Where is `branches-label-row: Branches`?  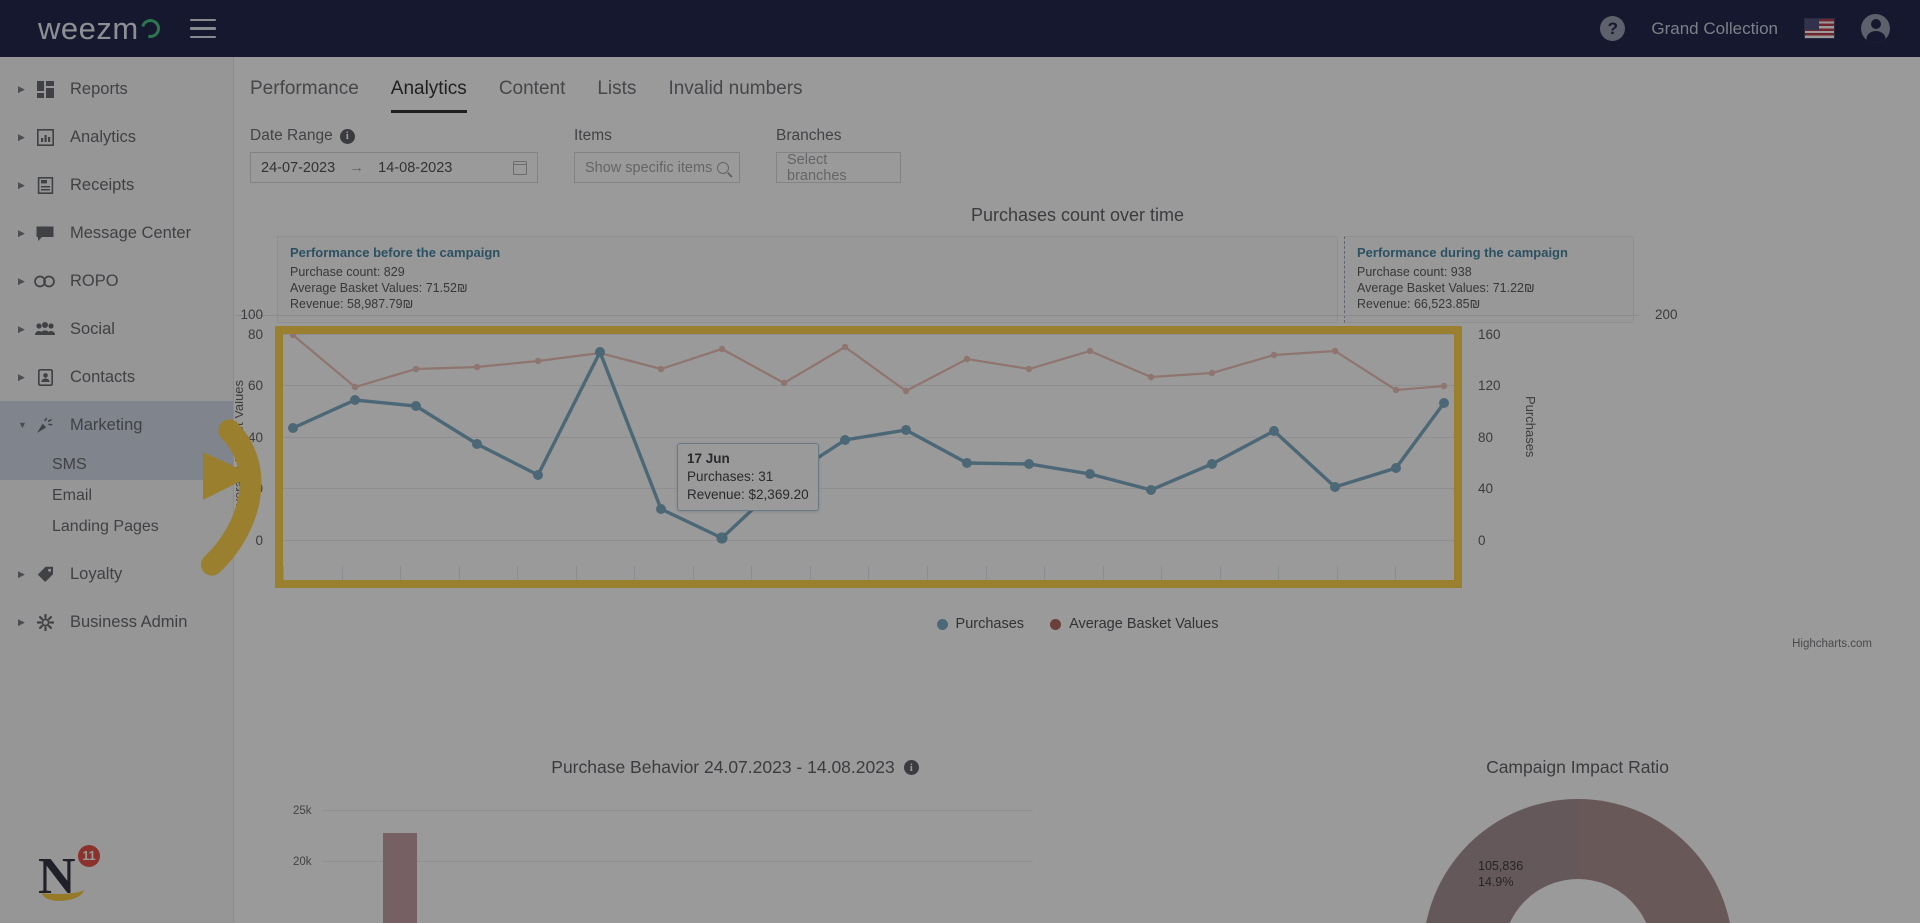 branches-label-row: Branches is located at coordinates (838, 136).